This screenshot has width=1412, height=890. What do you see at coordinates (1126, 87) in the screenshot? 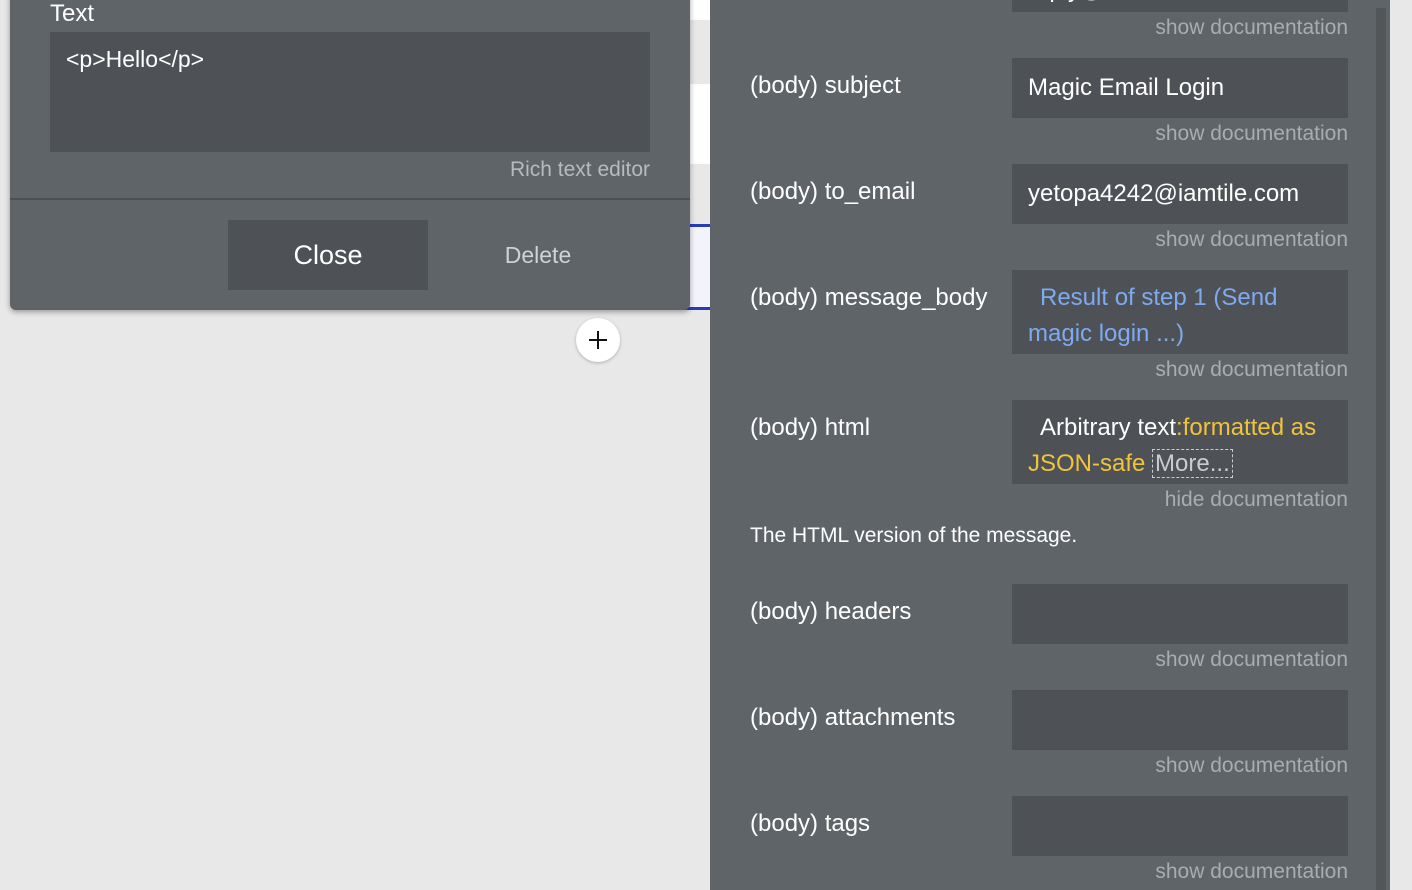
I see `subject-value: Magic Email Login` at bounding box center [1126, 87].